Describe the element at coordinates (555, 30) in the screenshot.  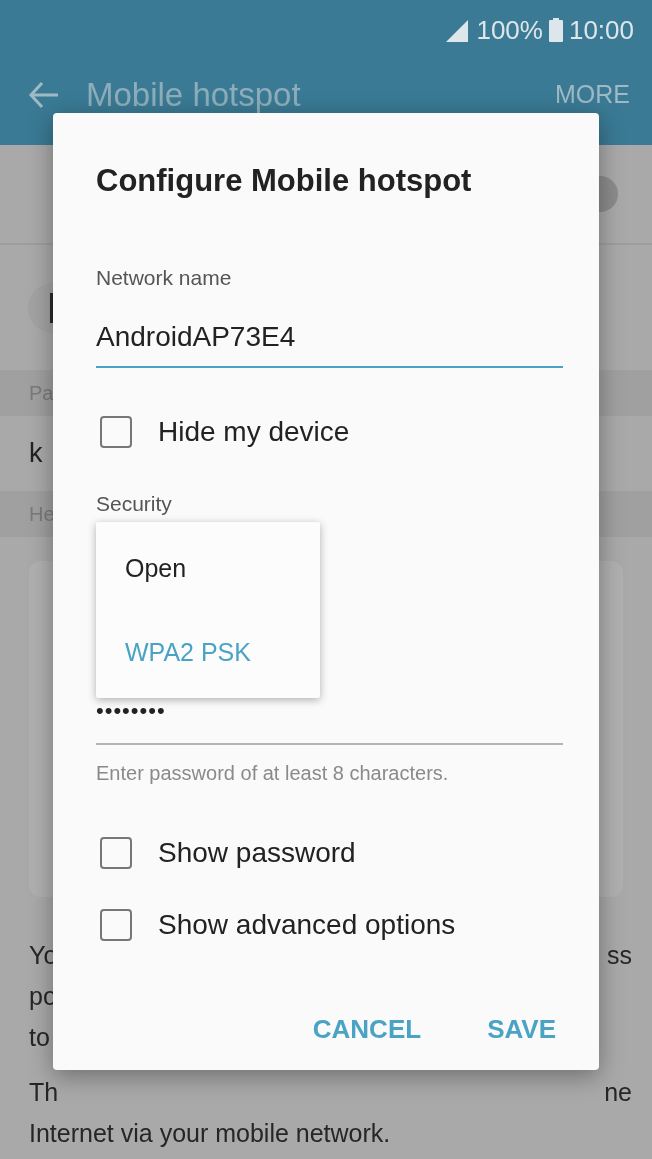
I see `battery-icon` at that location.